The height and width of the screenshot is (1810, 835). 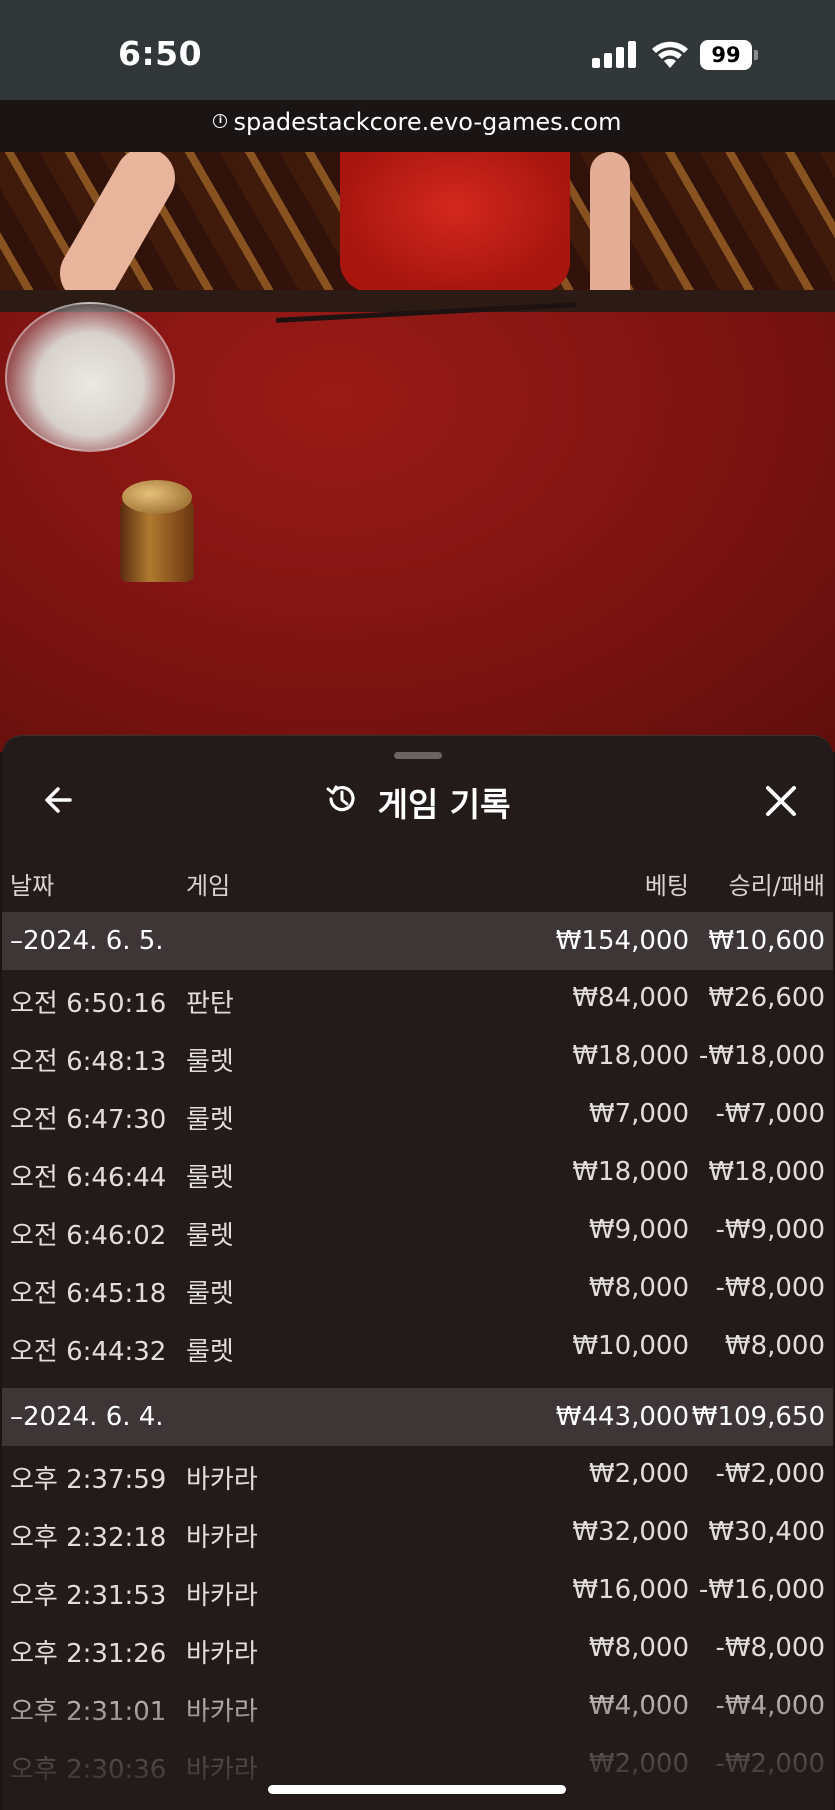 I want to click on row-bet: ₩7,000, so click(x=638, y=1114).